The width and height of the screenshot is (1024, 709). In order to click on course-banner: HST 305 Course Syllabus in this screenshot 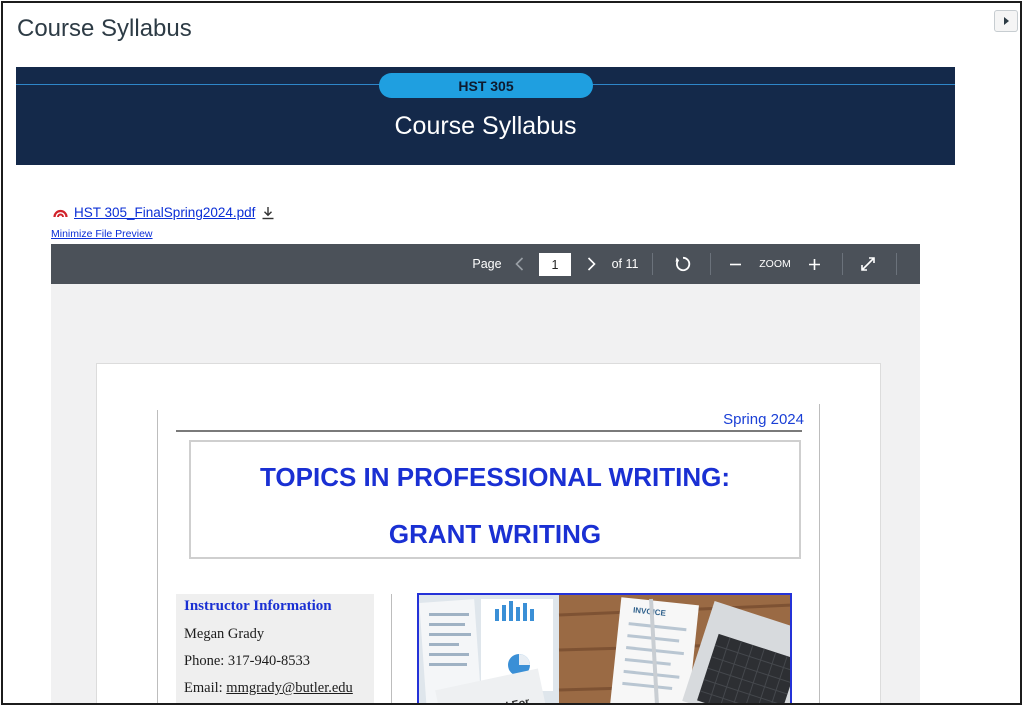, I will do `click(485, 116)`.